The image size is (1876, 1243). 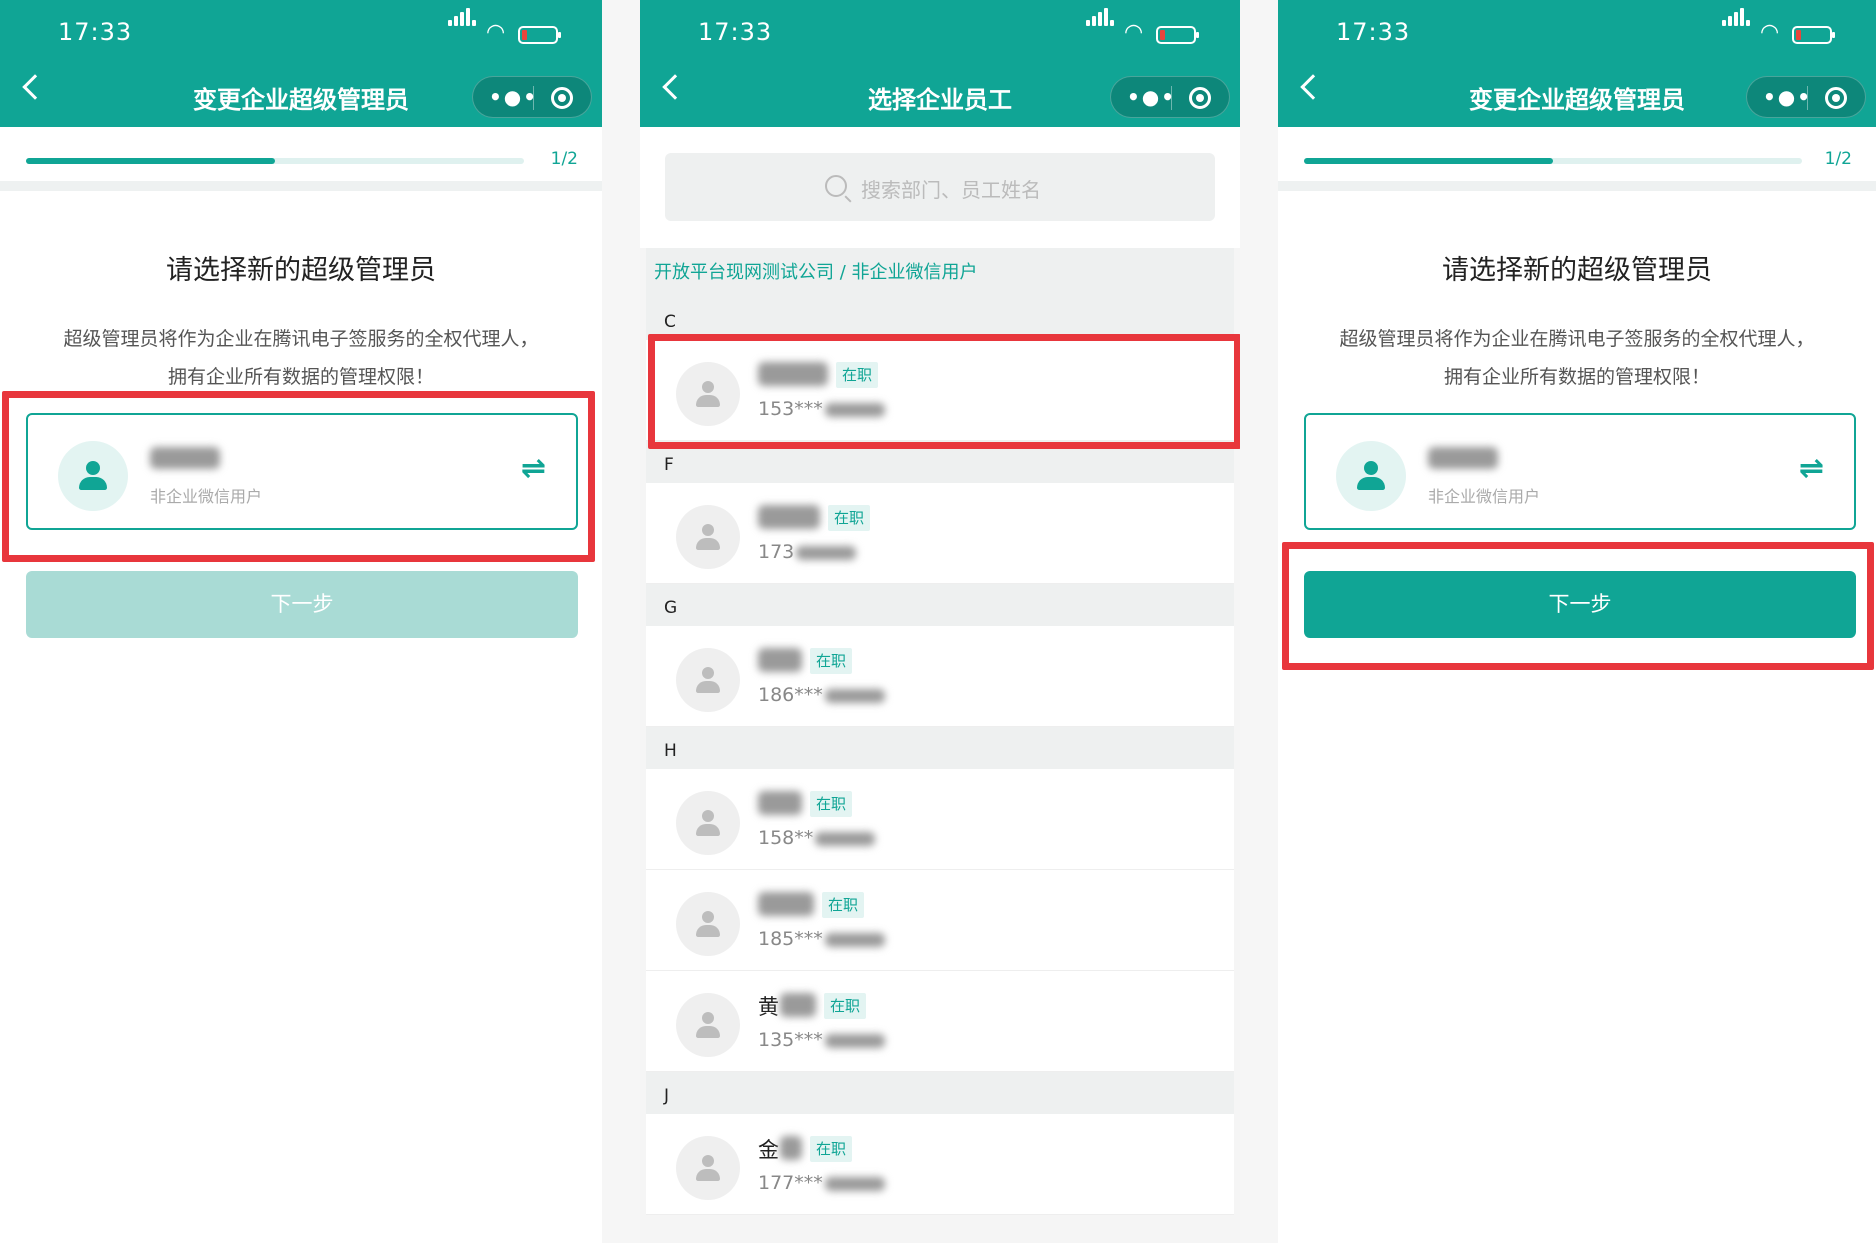 What do you see at coordinates (768, 1007) in the screenshot?
I see `employee-name-initial: 黄` at bounding box center [768, 1007].